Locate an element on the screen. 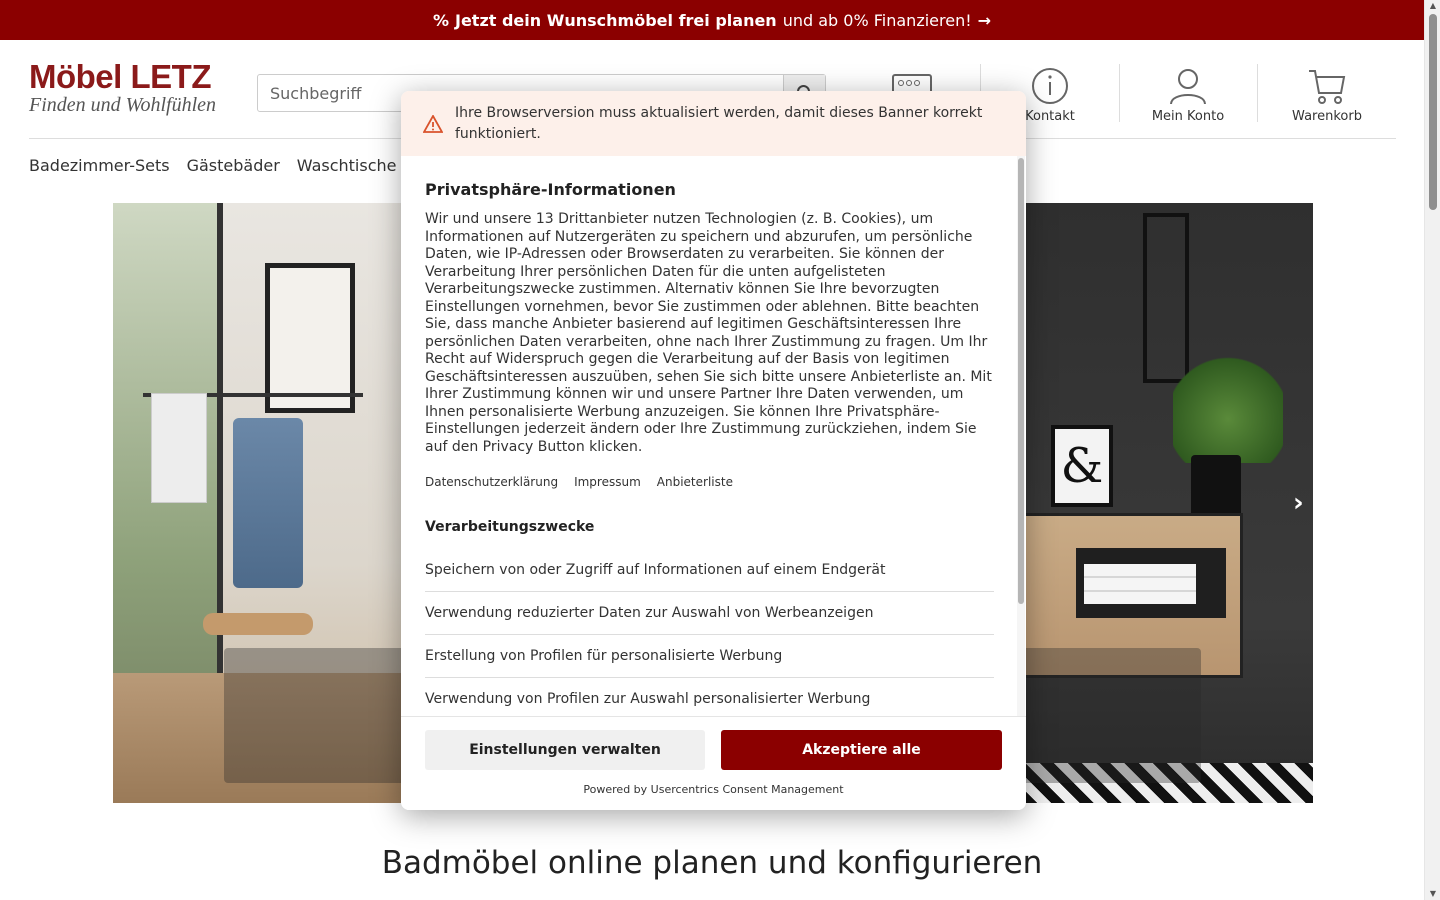 This screenshot has height=900, width=1440. scroll-down-icon: ▼ is located at coordinates (1433, 894).